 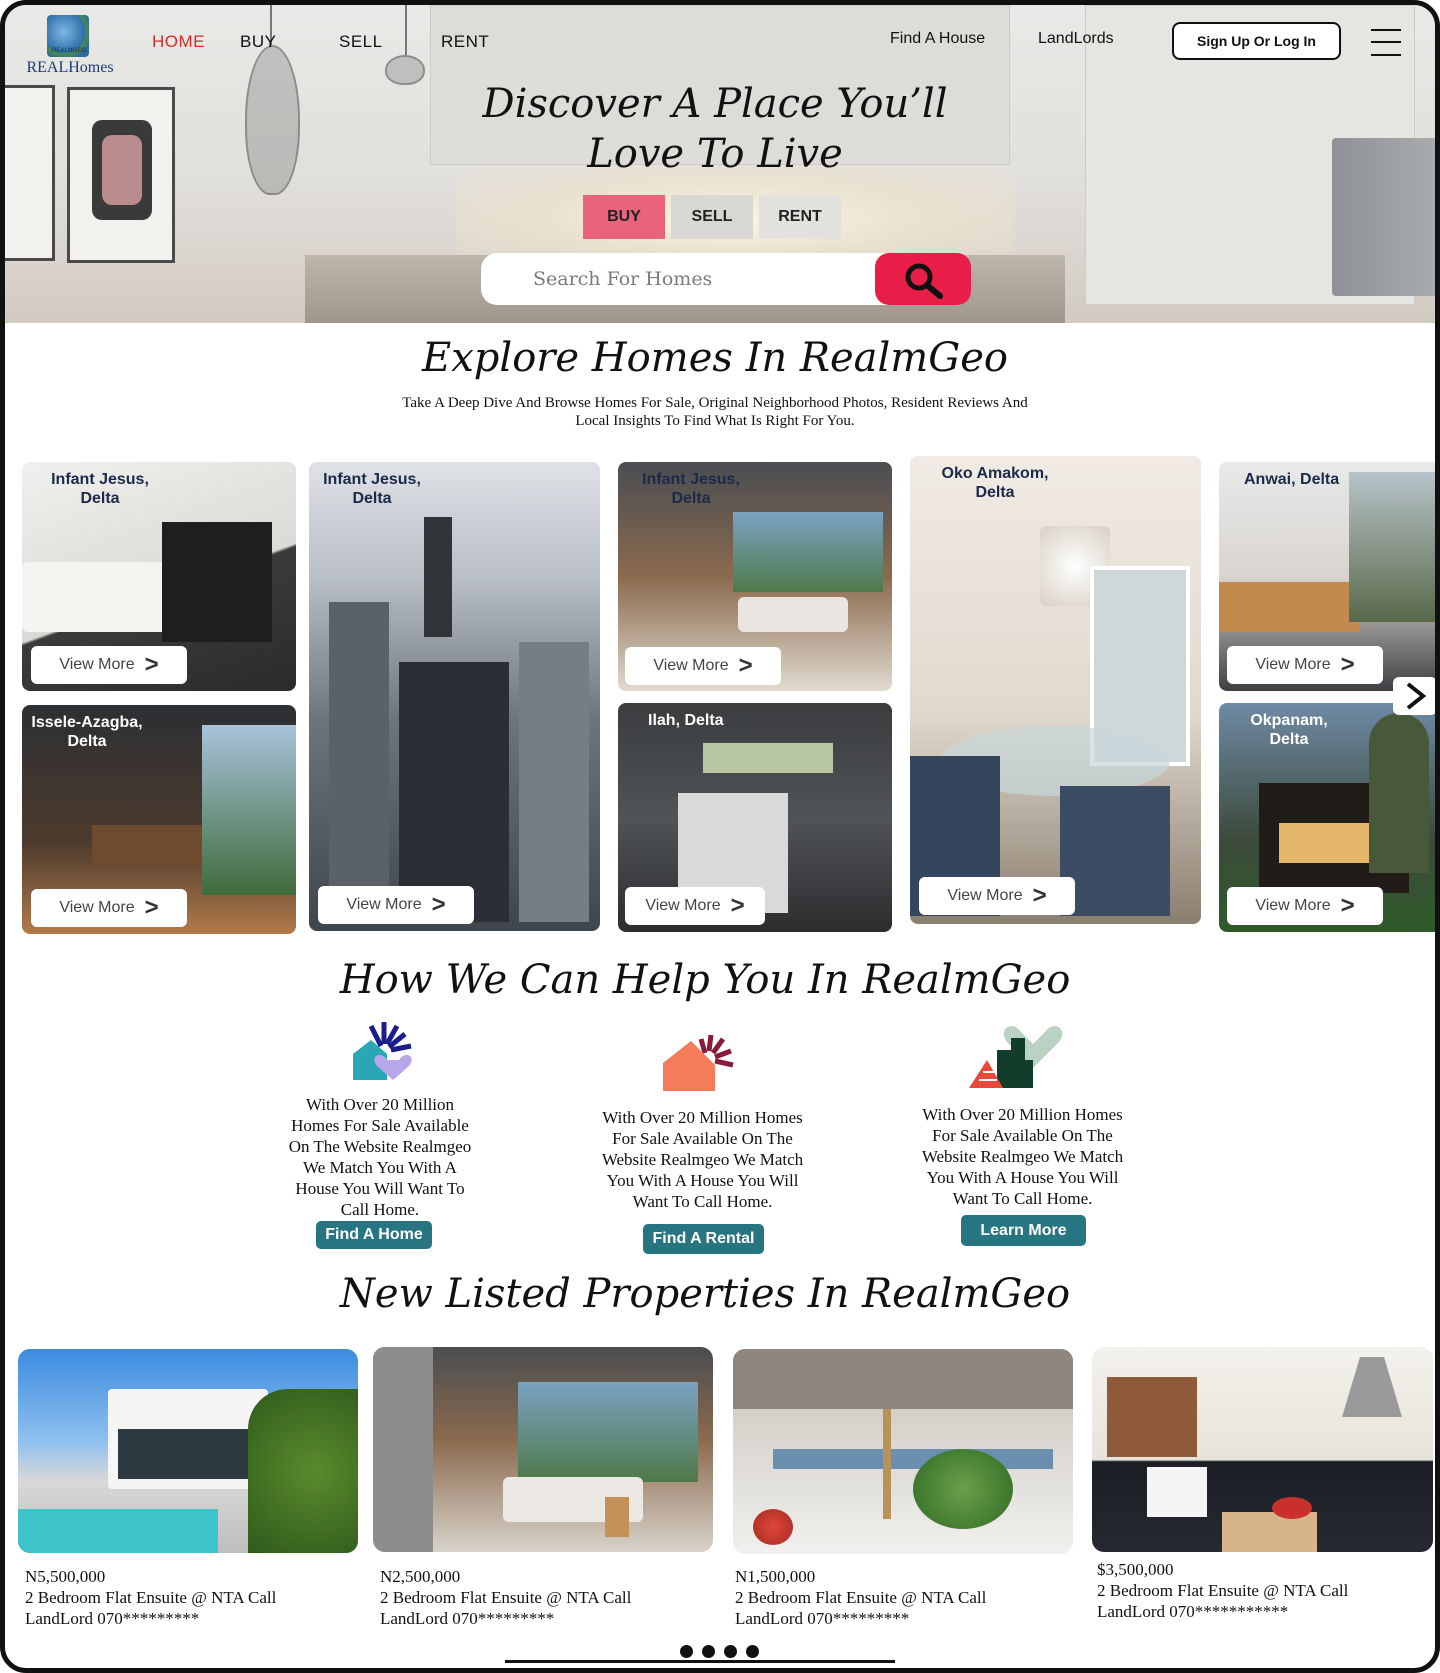 I want to click on nav-sell: SELL, so click(x=361, y=42).